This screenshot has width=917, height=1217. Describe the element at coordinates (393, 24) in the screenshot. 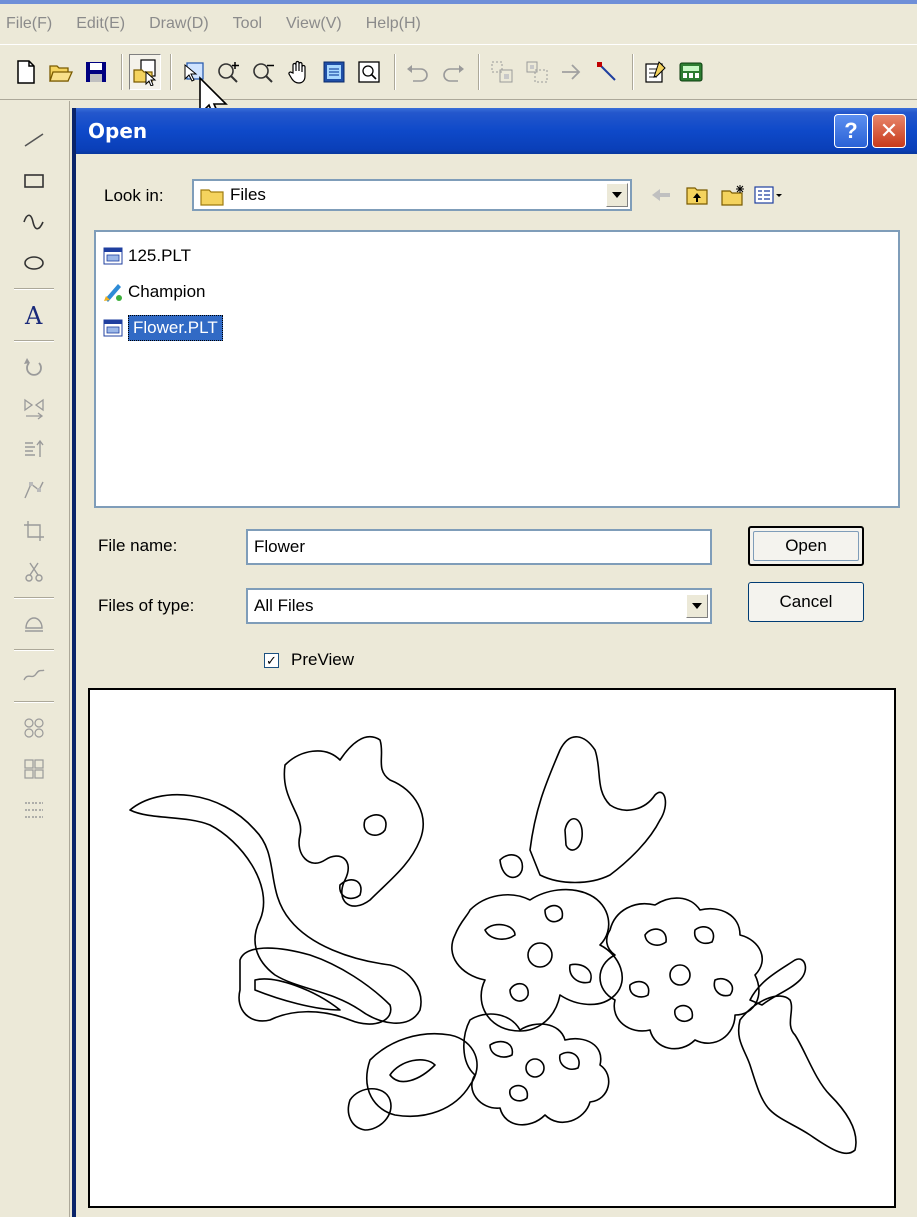

I see `menu-help: Help(H)` at that location.